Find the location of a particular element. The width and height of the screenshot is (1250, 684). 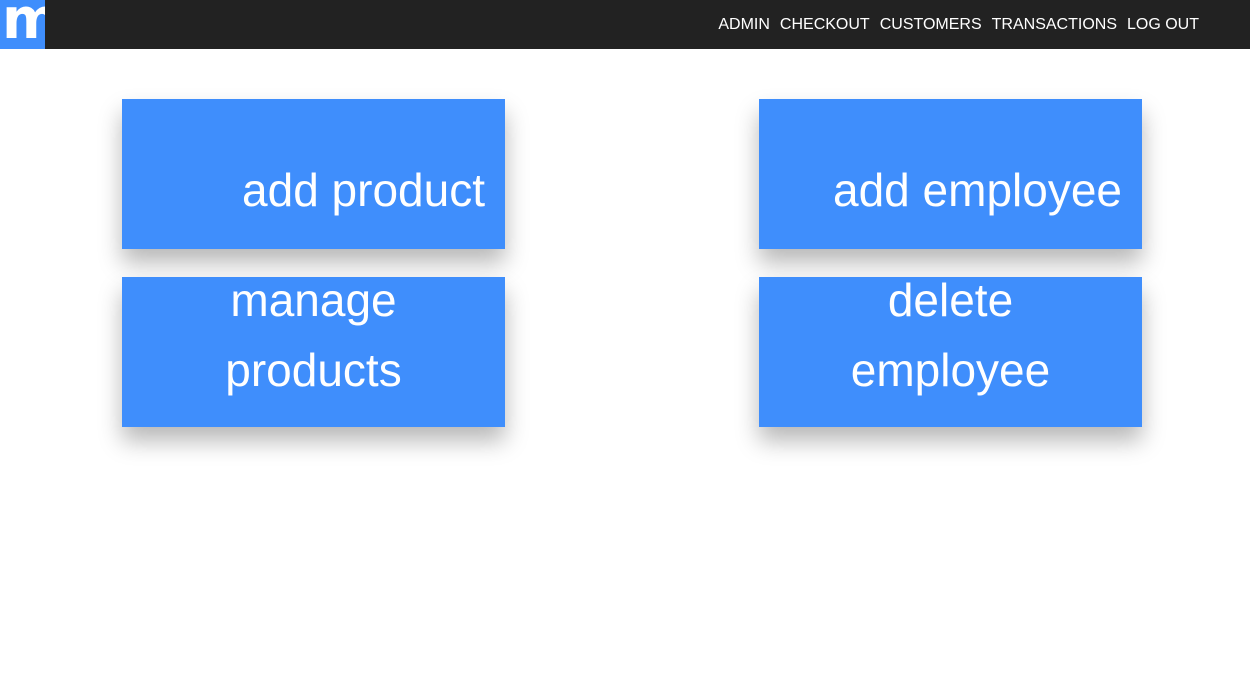

add-product-button: add product is located at coordinates (313, 174).